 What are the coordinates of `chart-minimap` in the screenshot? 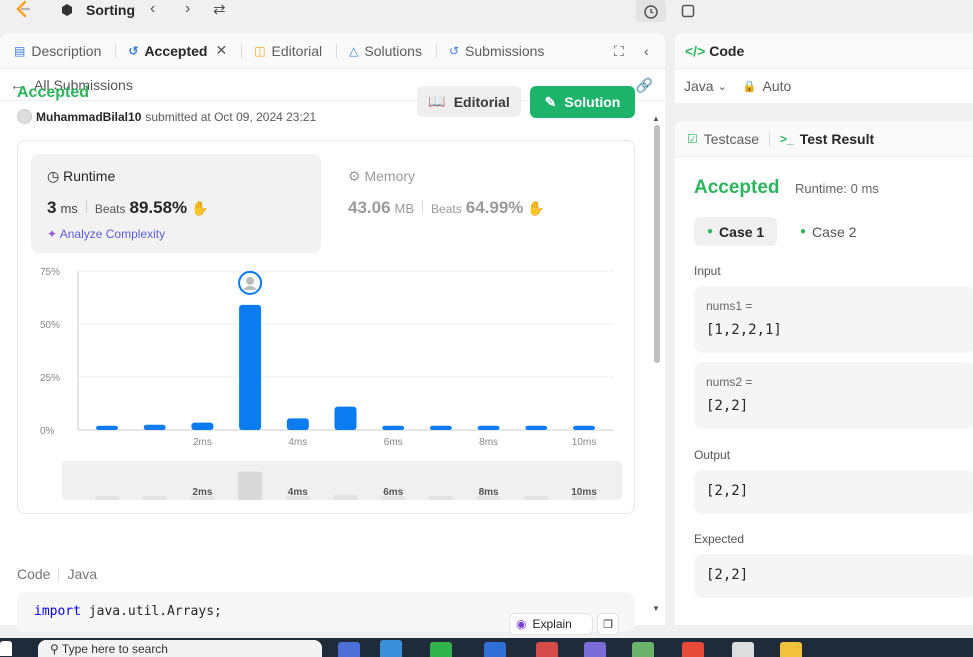 It's located at (342, 480).